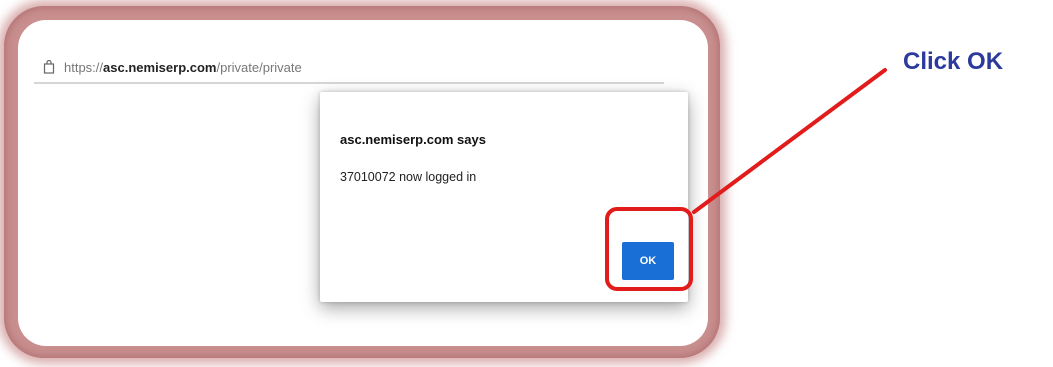  I want to click on url-text: https://asc.nemiserp.com/private/private, so click(183, 67).